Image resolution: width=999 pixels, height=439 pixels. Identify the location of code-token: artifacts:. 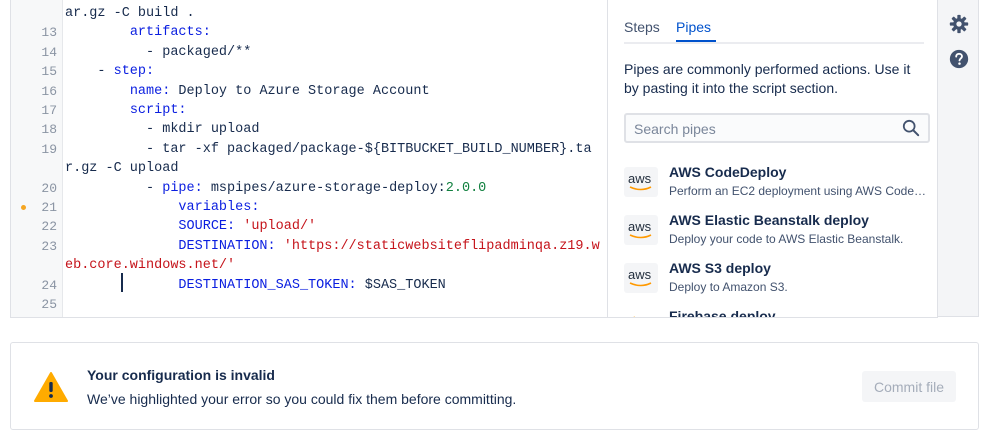
(170, 33).